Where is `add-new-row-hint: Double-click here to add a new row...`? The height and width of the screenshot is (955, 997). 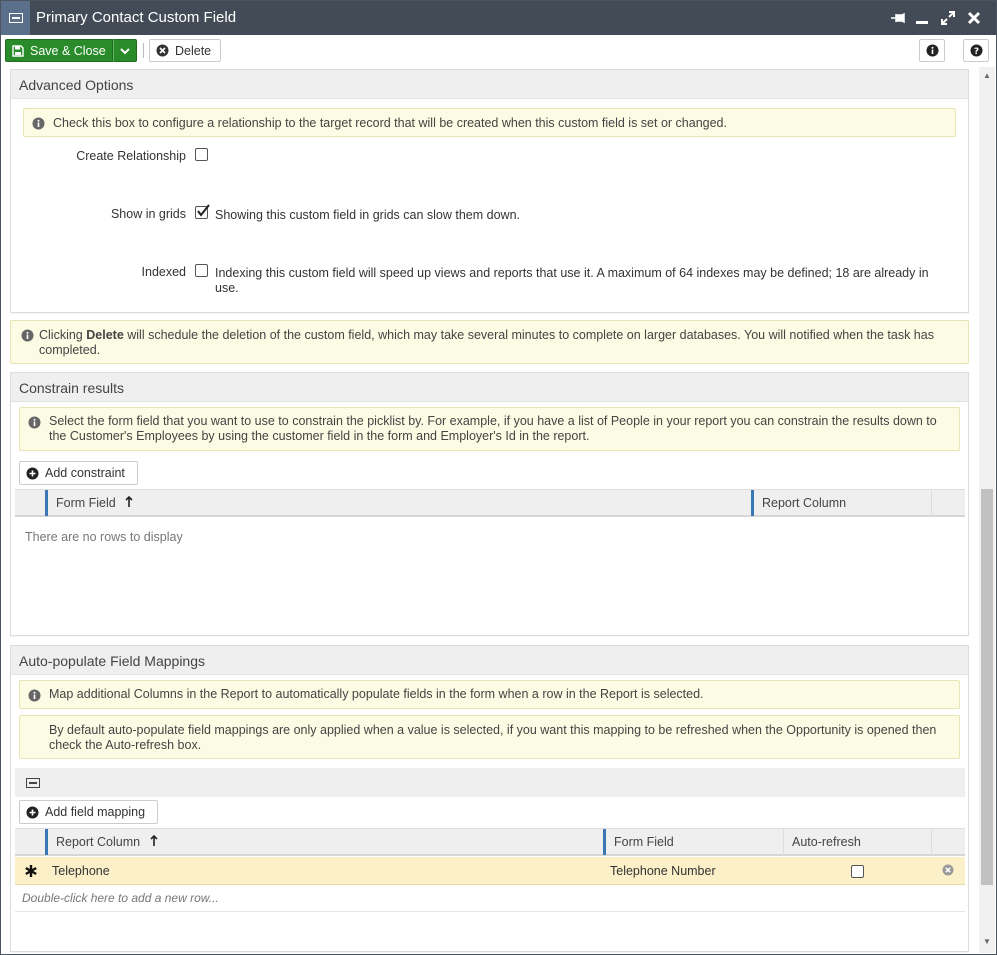
add-new-row-hint: Double-click here to add a new row... is located at coordinates (120, 898).